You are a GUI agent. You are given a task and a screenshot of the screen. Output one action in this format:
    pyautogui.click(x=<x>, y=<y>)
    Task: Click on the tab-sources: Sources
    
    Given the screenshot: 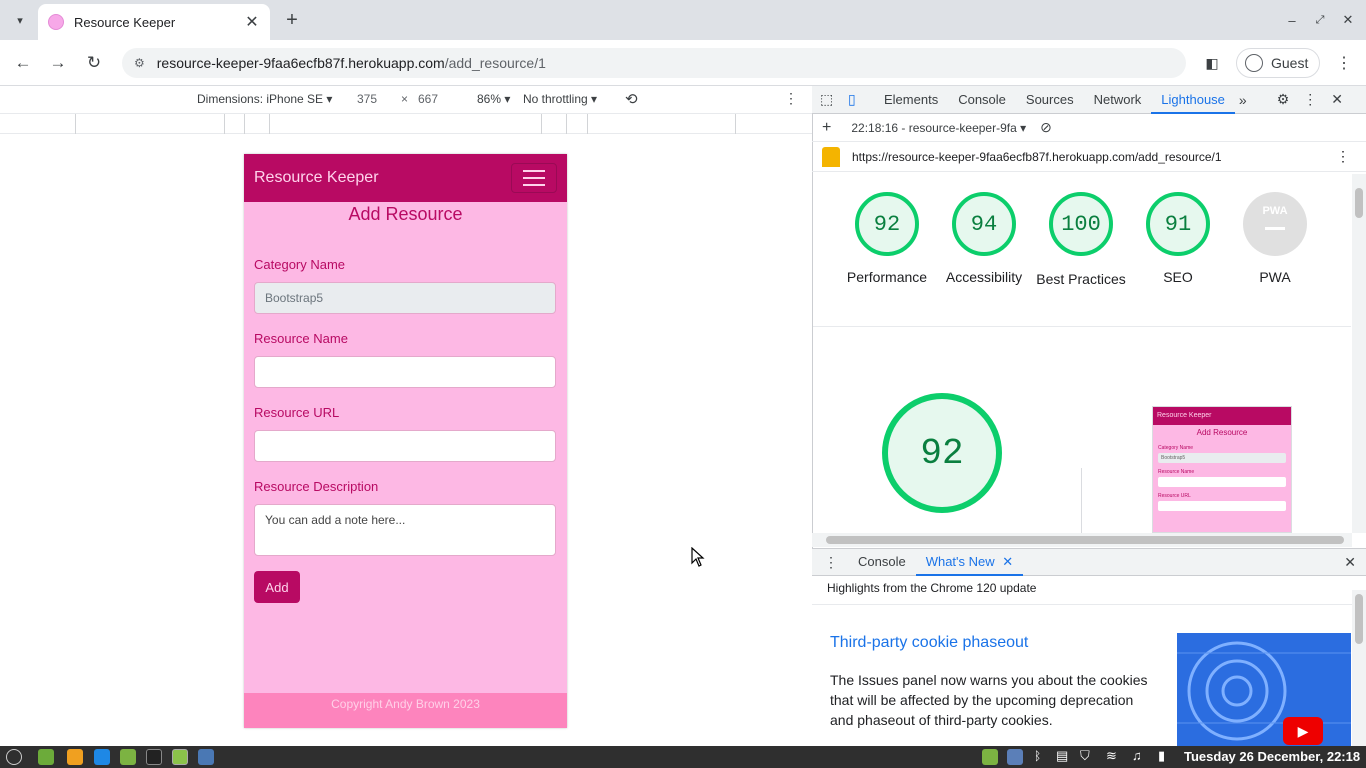 What is the action you would take?
    pyautogui.click(x=1050, y=100)
    